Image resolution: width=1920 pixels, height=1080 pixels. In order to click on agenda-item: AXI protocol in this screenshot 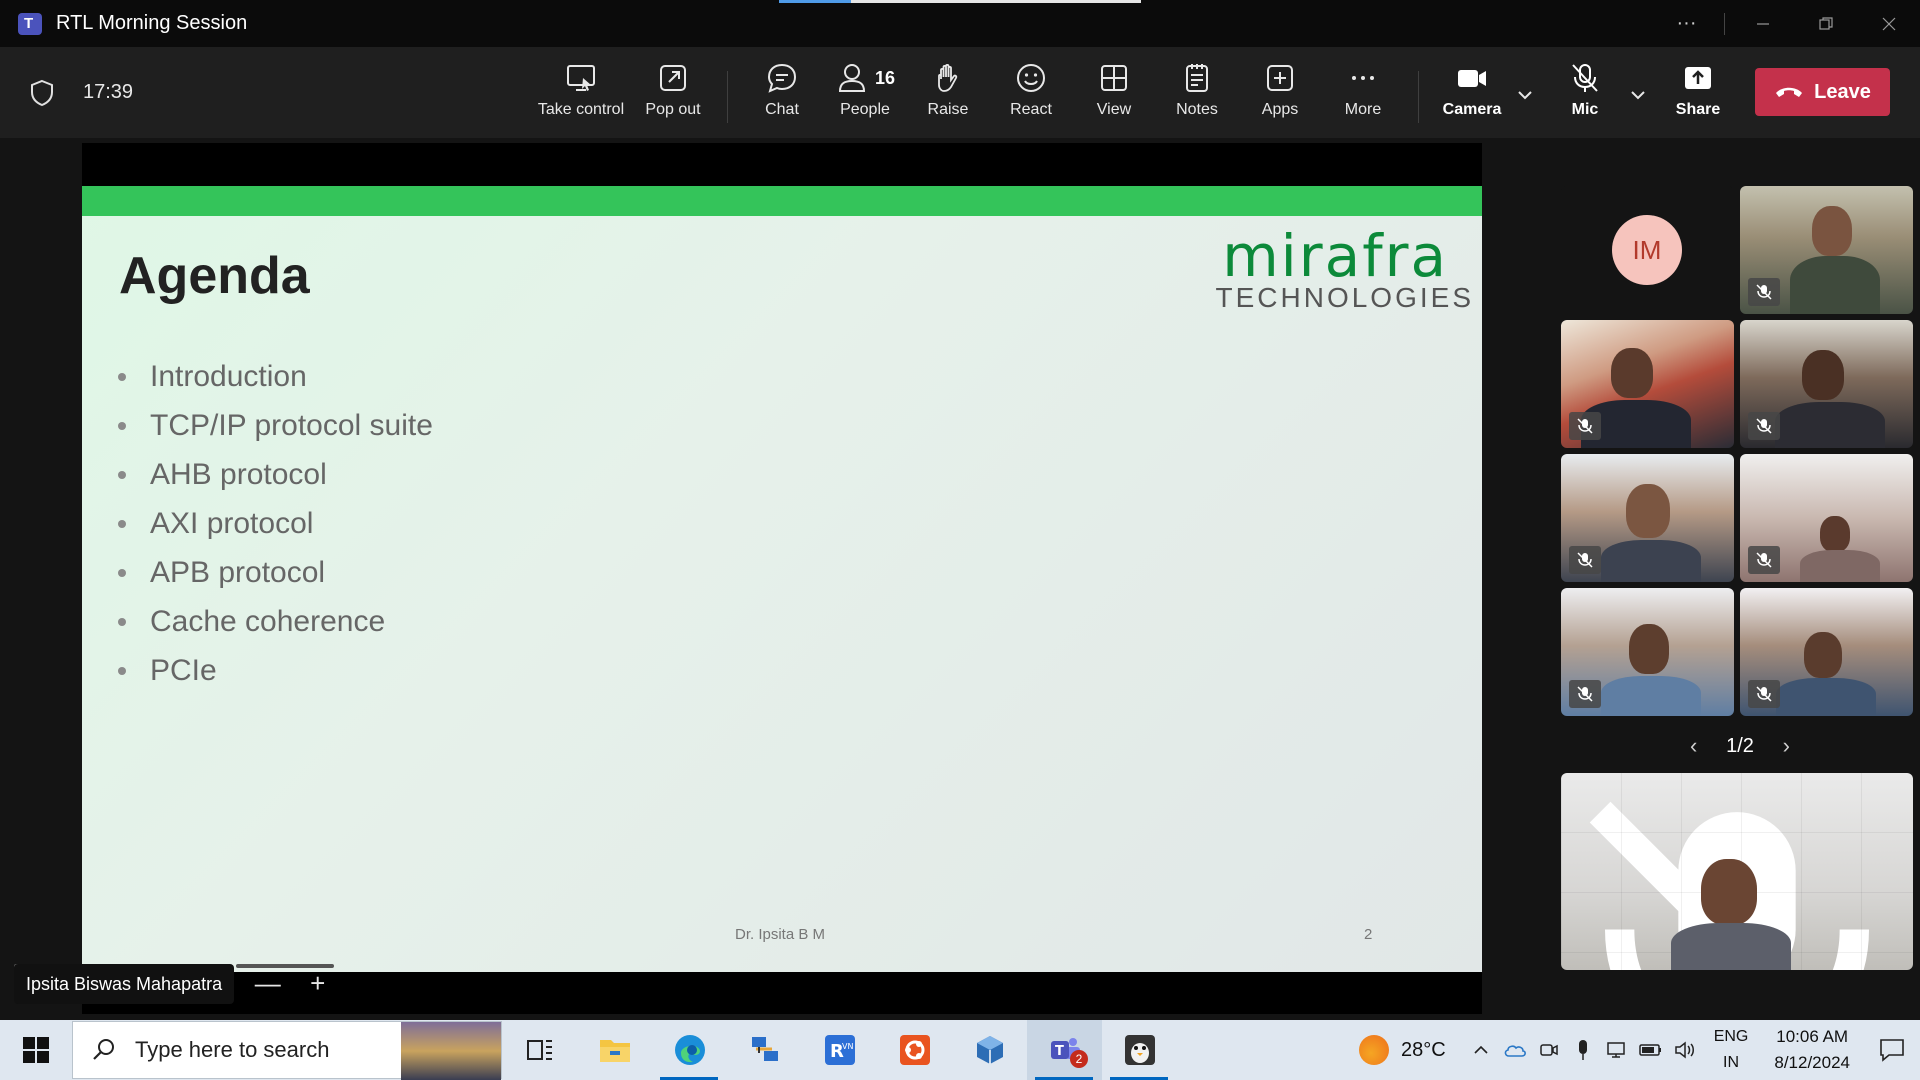, I will do `click(275, 523)`.